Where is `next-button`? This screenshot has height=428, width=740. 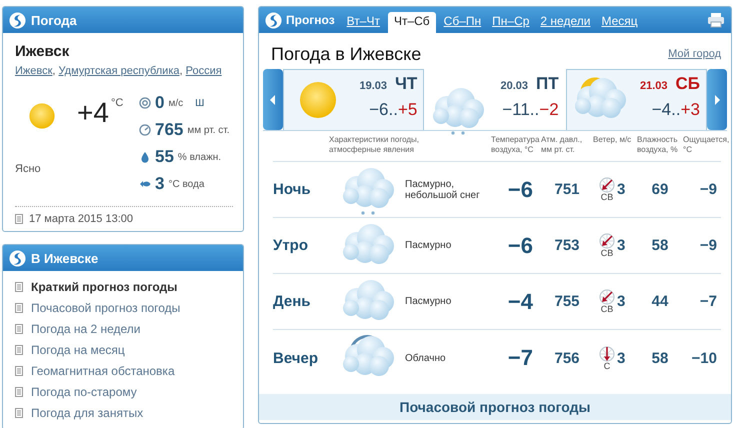 next-button is located at coordinates (716, 99).